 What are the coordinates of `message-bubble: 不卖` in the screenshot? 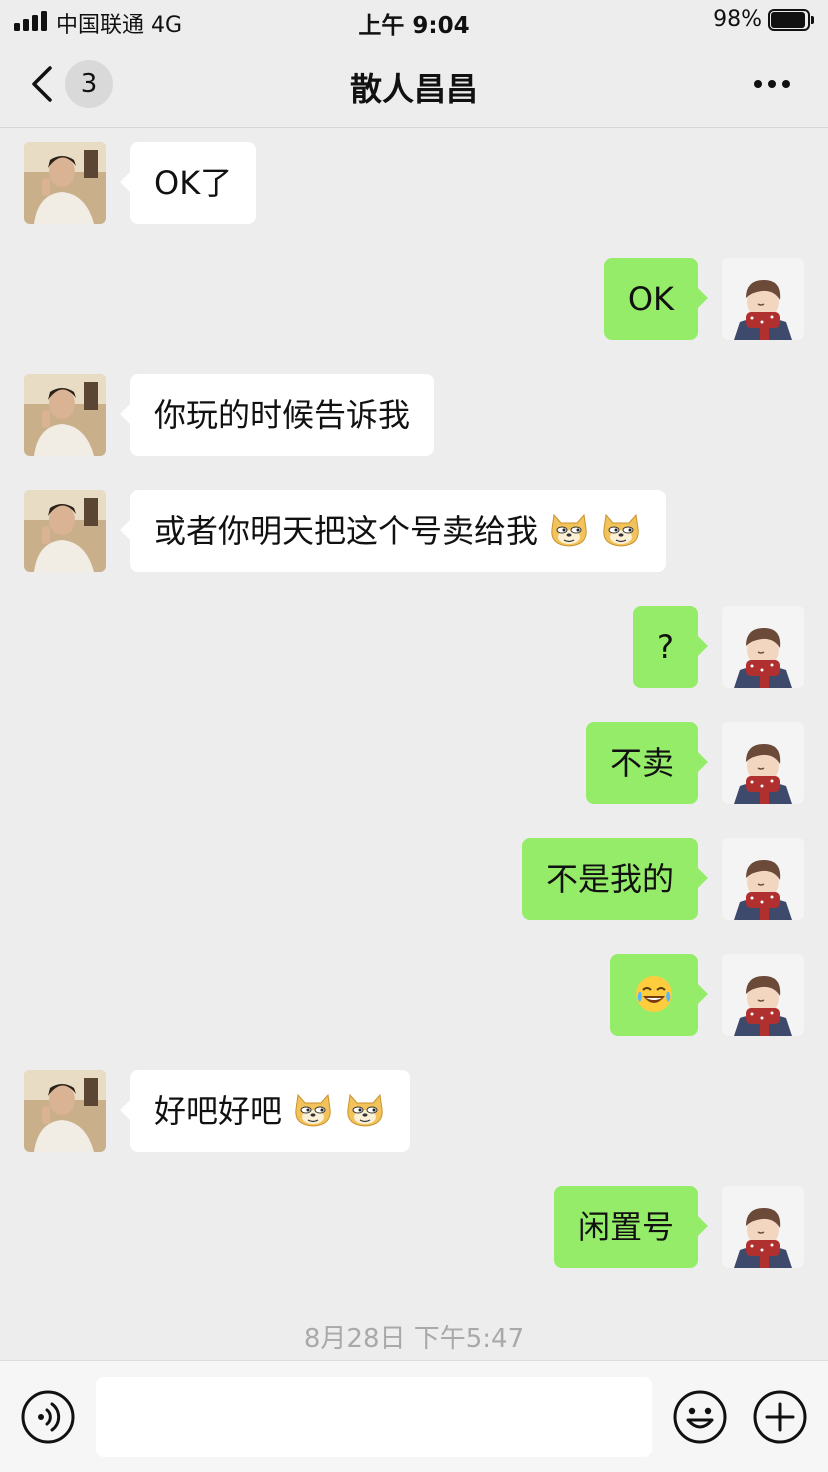 It's located at (641, 763).